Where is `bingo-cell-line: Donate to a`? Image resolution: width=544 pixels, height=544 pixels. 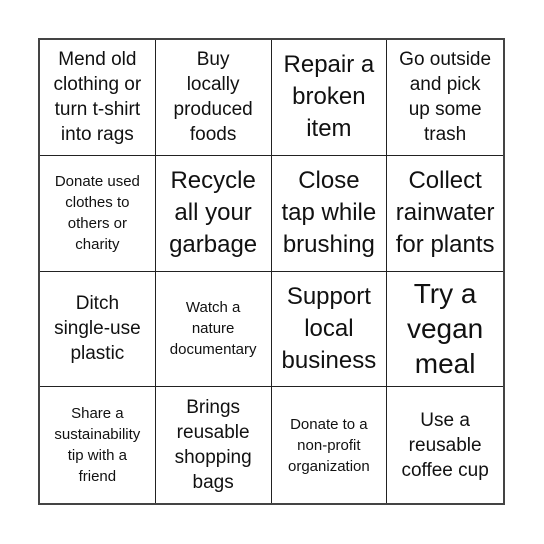 bingo-cell-line: Donate to a is located at coordinates (329, 424).